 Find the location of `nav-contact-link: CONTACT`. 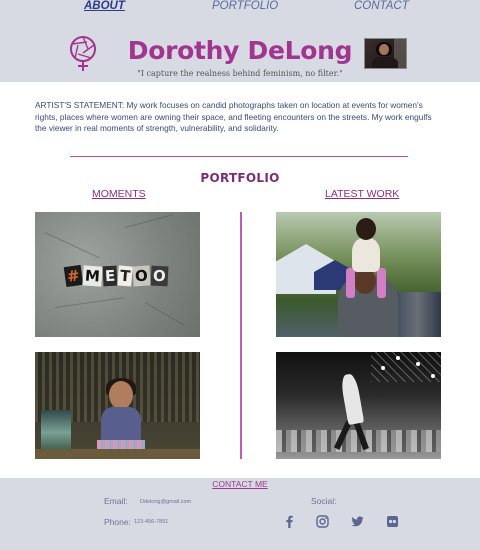

nav-contact-link: CONTACT is located at coordinates (381, 6).